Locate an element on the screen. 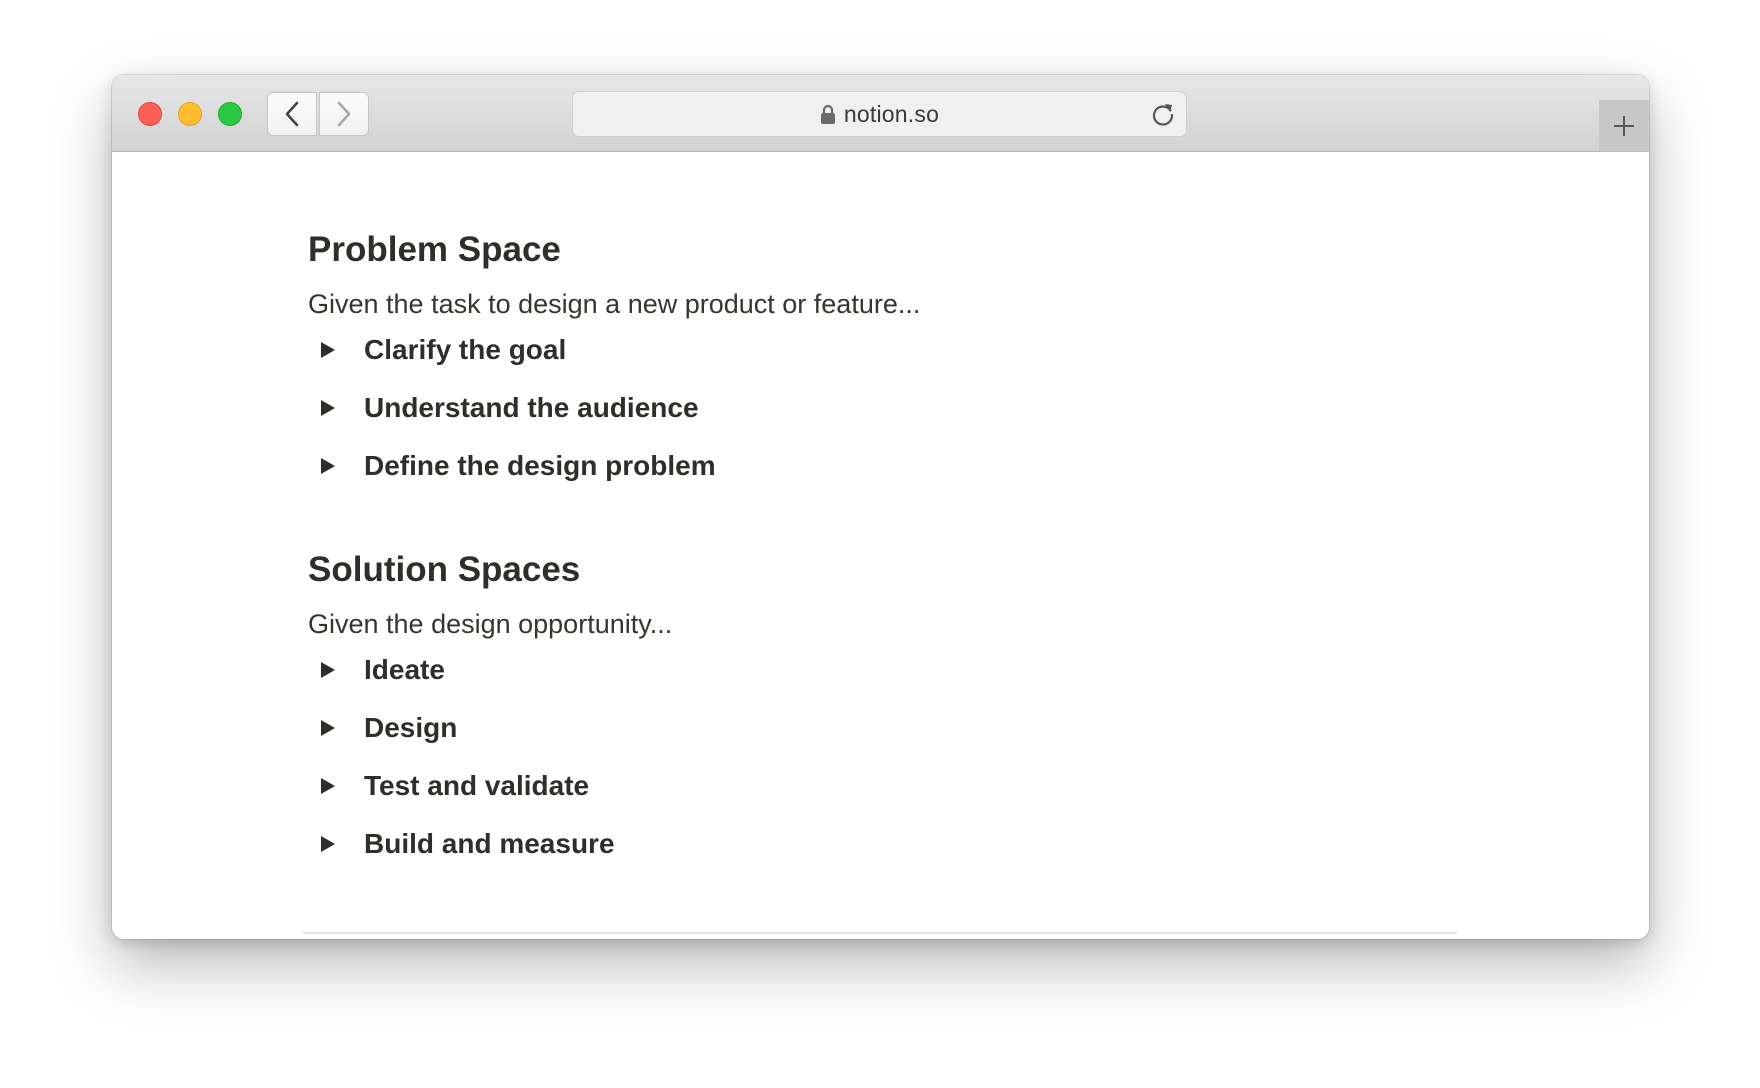  browser-toolbar: notion.so is located at coordinates (880, 113).